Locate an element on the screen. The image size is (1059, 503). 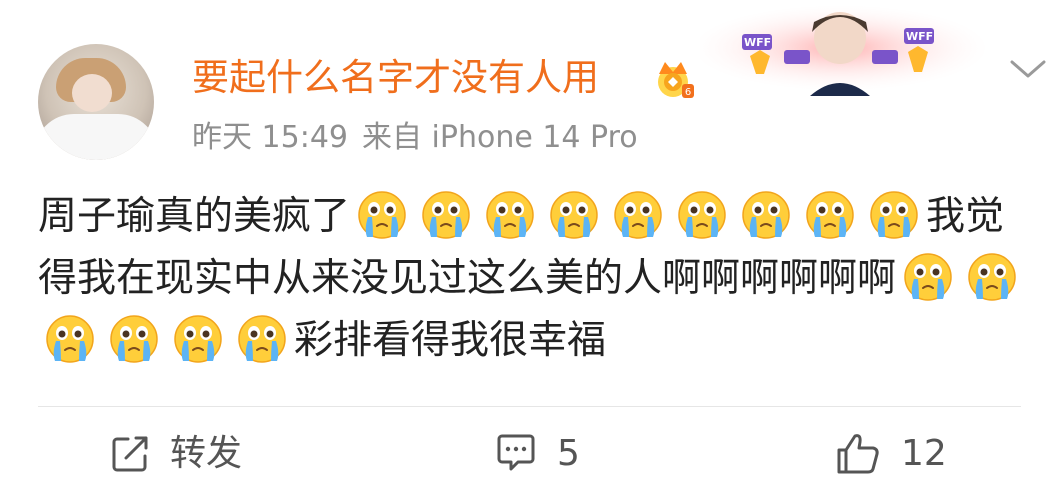
like-icon is located at coordinates (858, 454).